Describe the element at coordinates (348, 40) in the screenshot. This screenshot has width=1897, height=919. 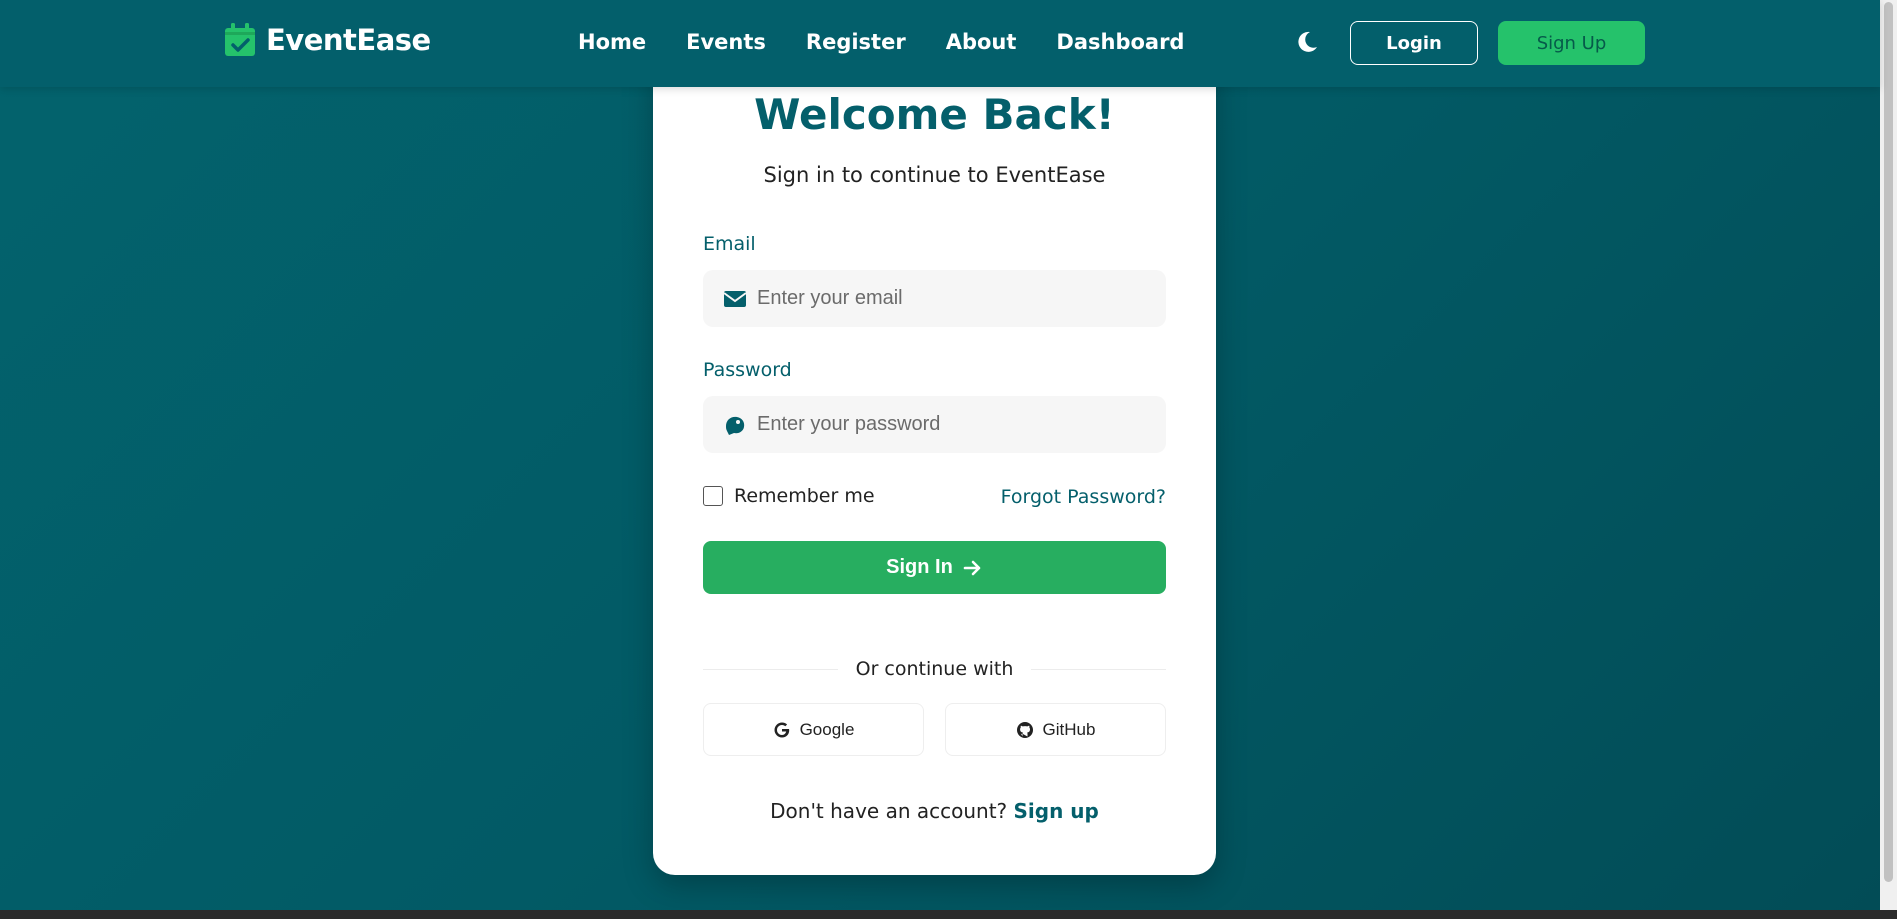
I see `brand-name: EventEase` at that location.